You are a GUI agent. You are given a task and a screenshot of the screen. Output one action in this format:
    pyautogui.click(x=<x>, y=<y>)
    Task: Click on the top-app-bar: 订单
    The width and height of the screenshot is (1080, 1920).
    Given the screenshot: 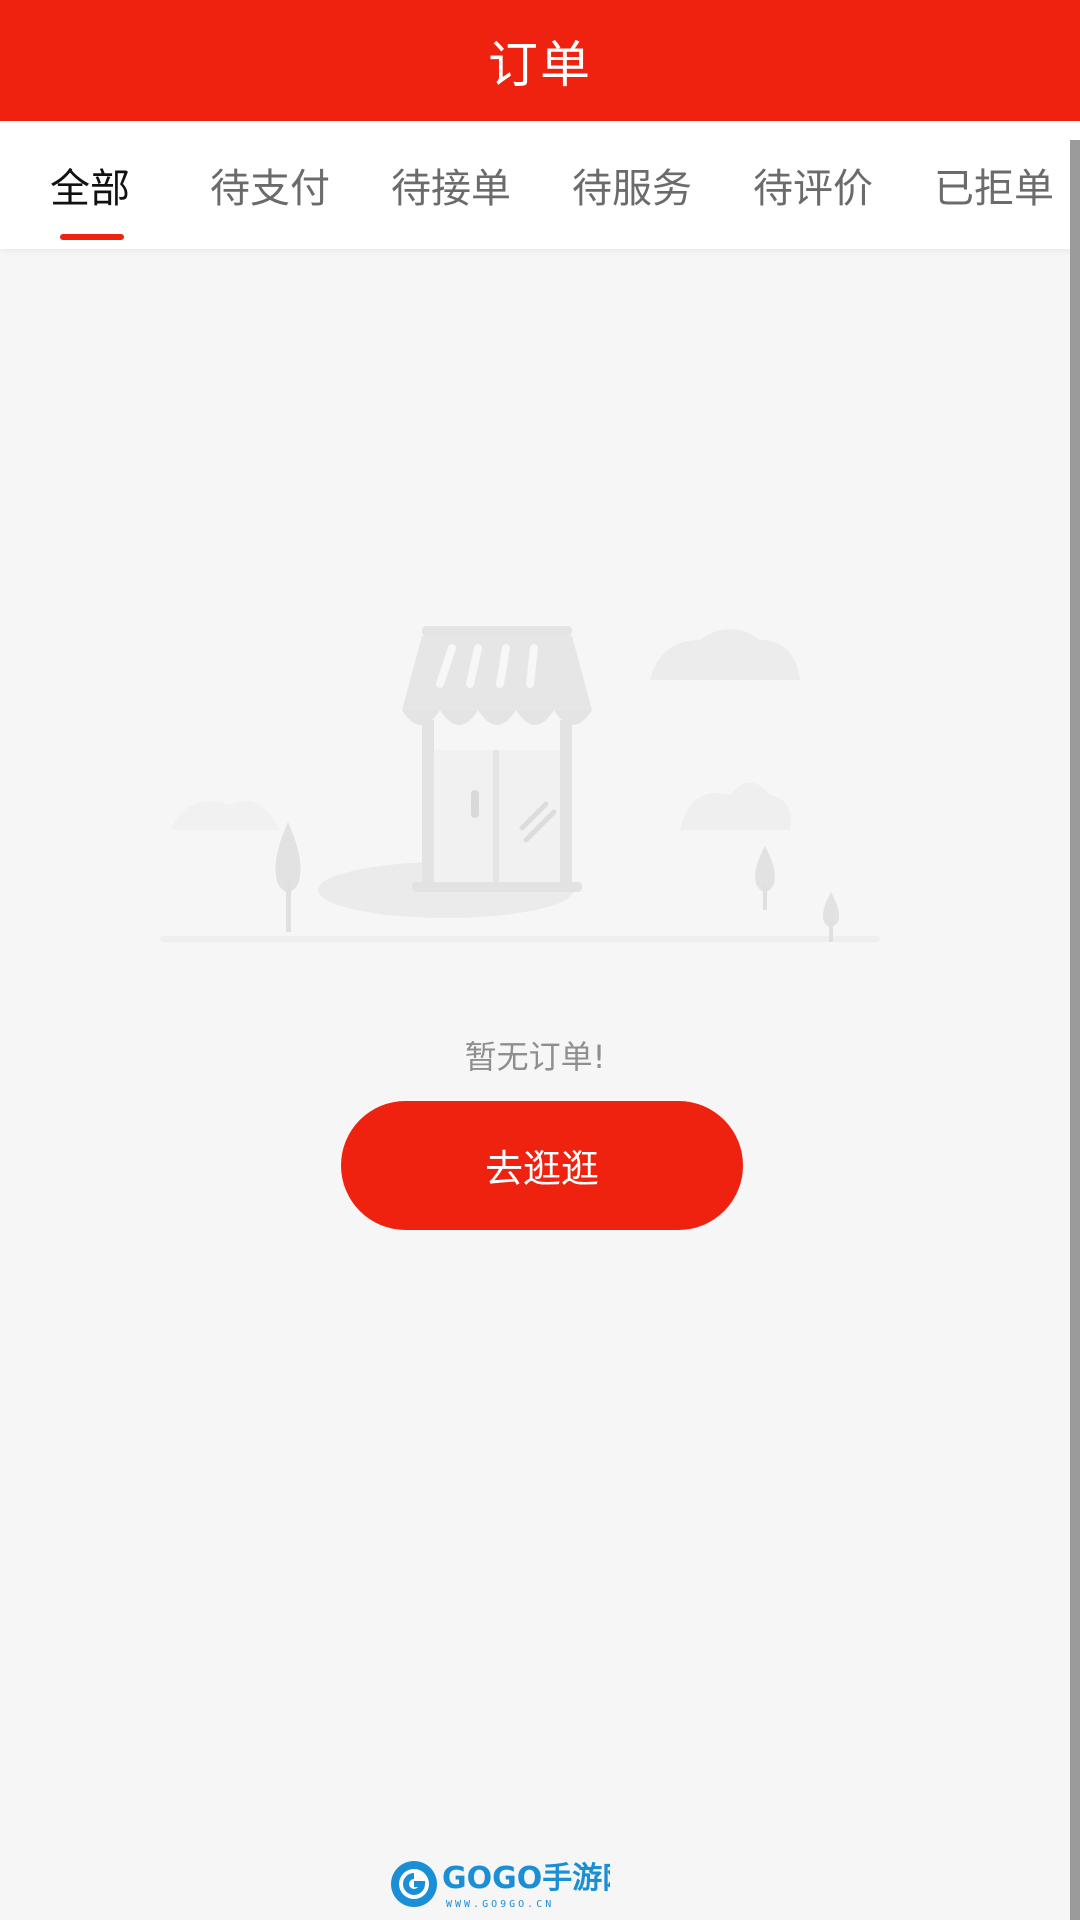 What is the action you would take?
    pyautogui.click(x=540, y=60)
    